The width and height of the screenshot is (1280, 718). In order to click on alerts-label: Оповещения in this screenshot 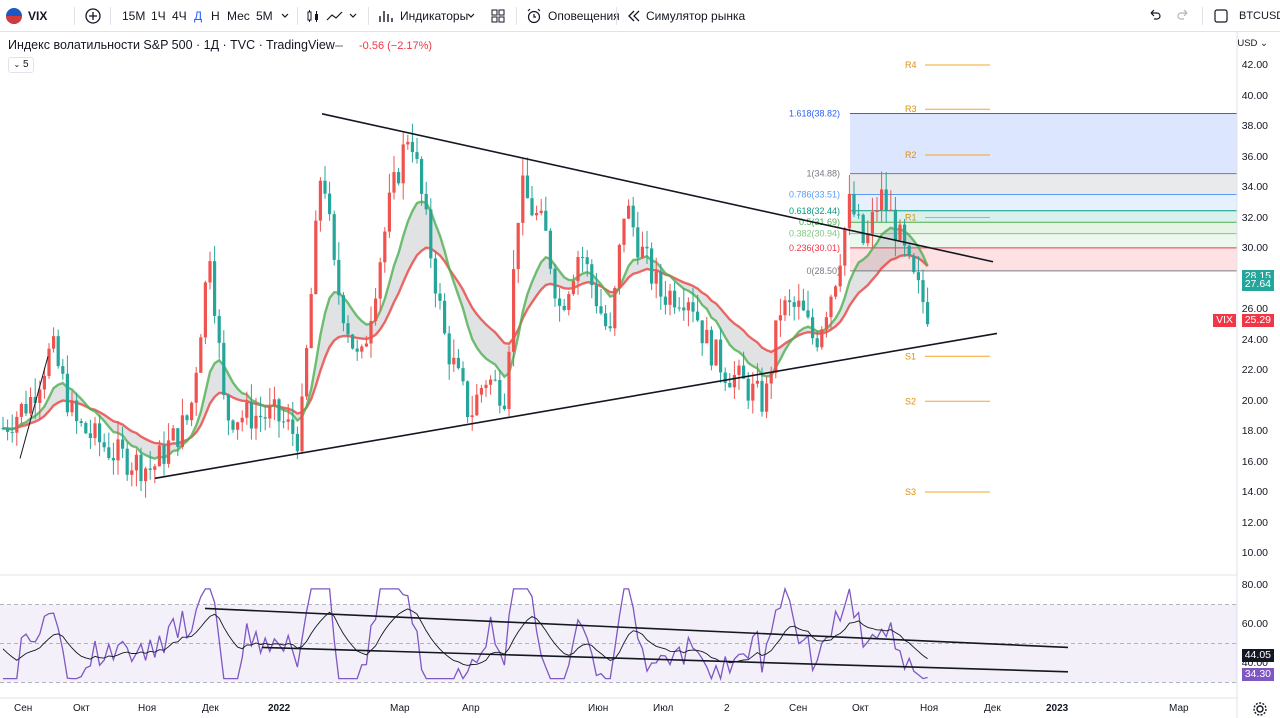, I will do `click(584, 16)`.